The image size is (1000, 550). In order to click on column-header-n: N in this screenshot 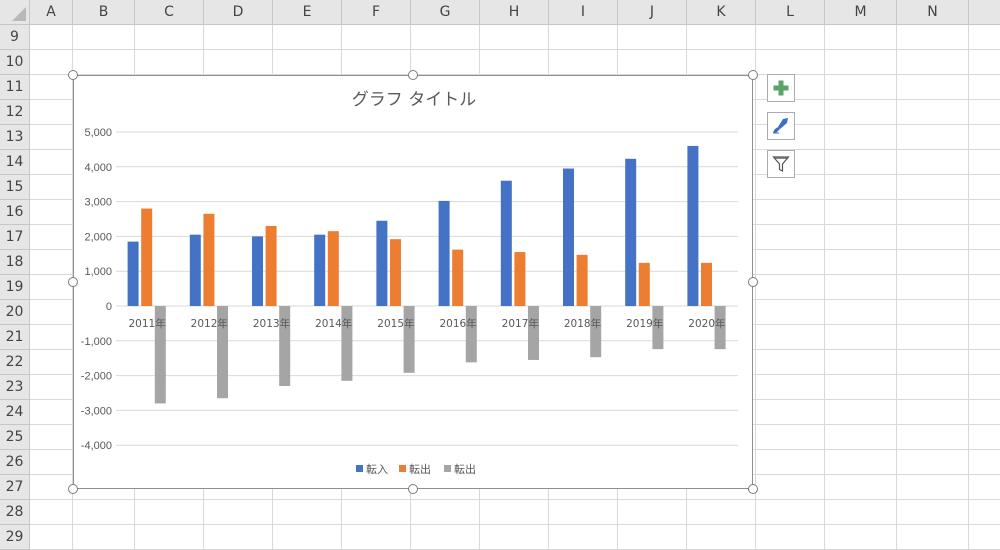, I will do `click(933, 12)`.